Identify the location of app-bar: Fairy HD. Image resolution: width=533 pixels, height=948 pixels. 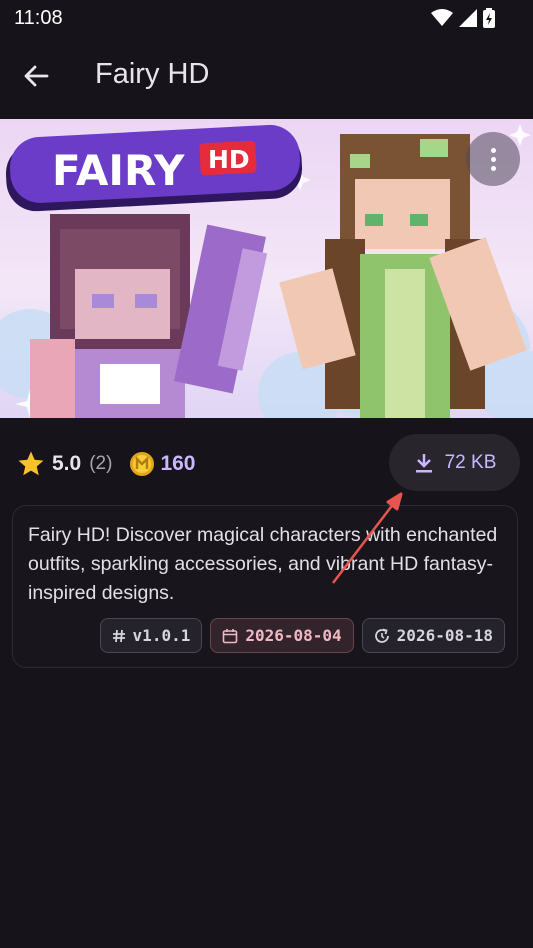
(266, 76).